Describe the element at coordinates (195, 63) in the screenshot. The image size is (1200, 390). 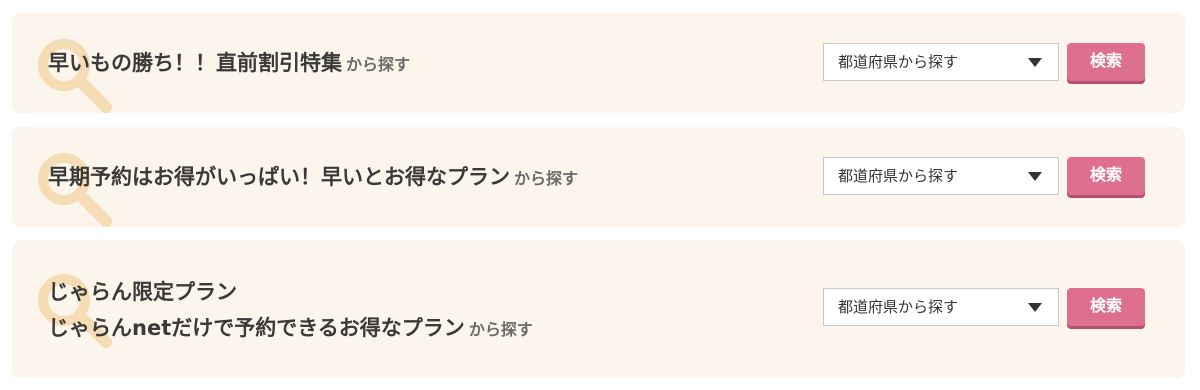
I see `title-line: 早いもの勝ち！！直前割引特集` at that location.